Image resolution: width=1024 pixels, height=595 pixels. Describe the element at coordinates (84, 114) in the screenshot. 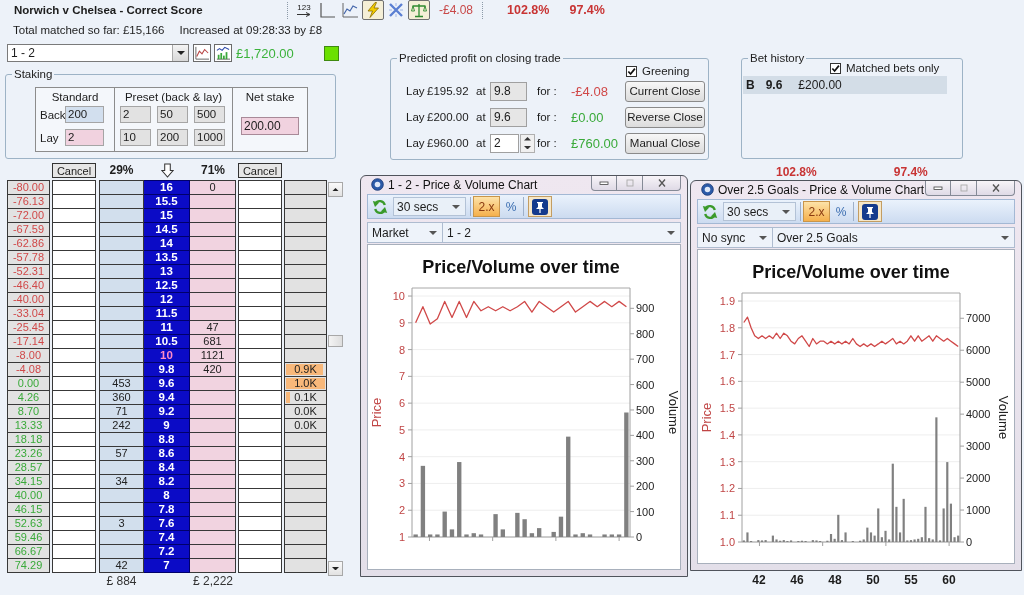

I see `back-stake-field: 200` at that location.